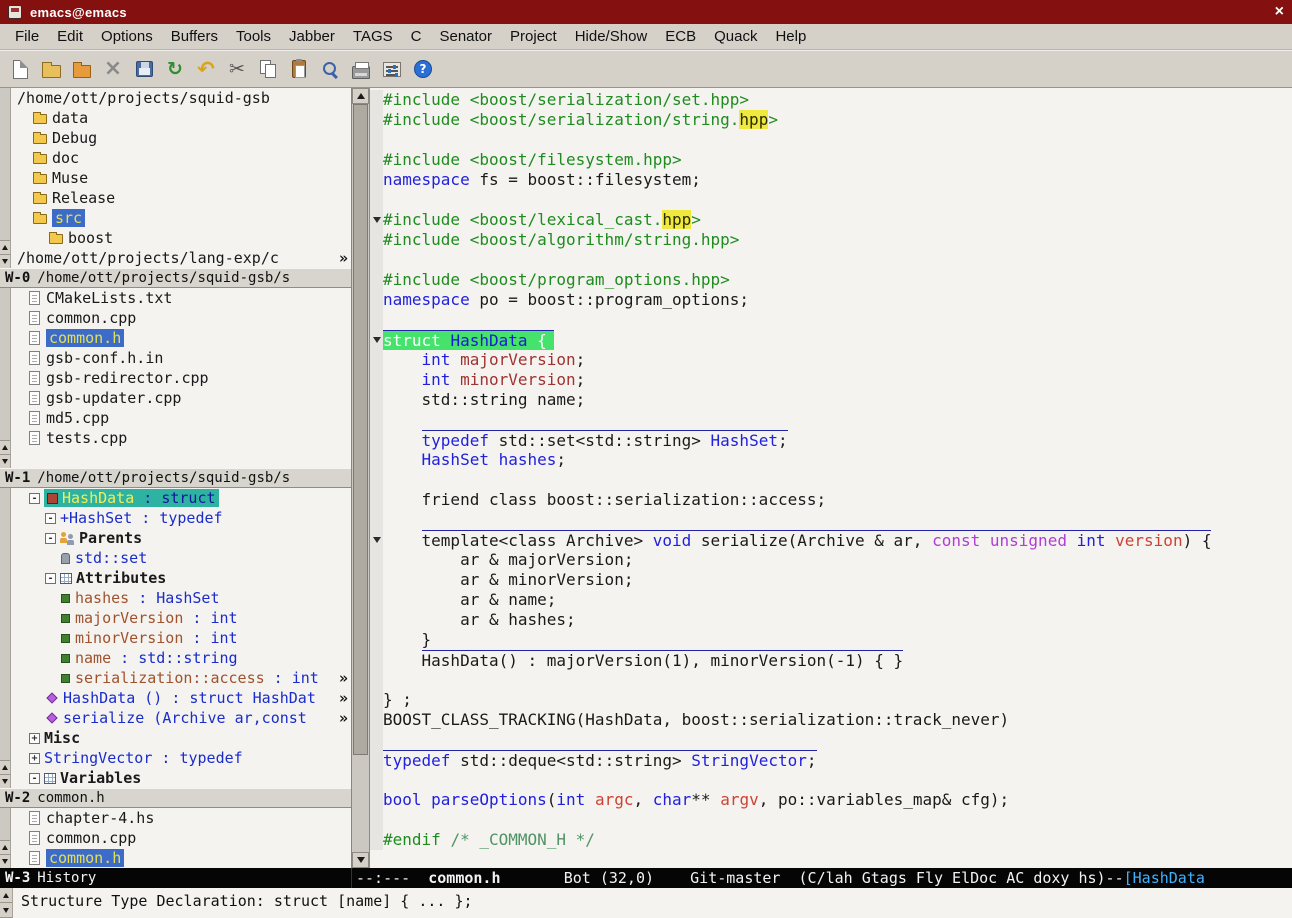  What do you see at coordinates (831, 840) in the screenshot?
I see `code-line: #endif /* _COMMON_H */` at bounding box center [831, 840].